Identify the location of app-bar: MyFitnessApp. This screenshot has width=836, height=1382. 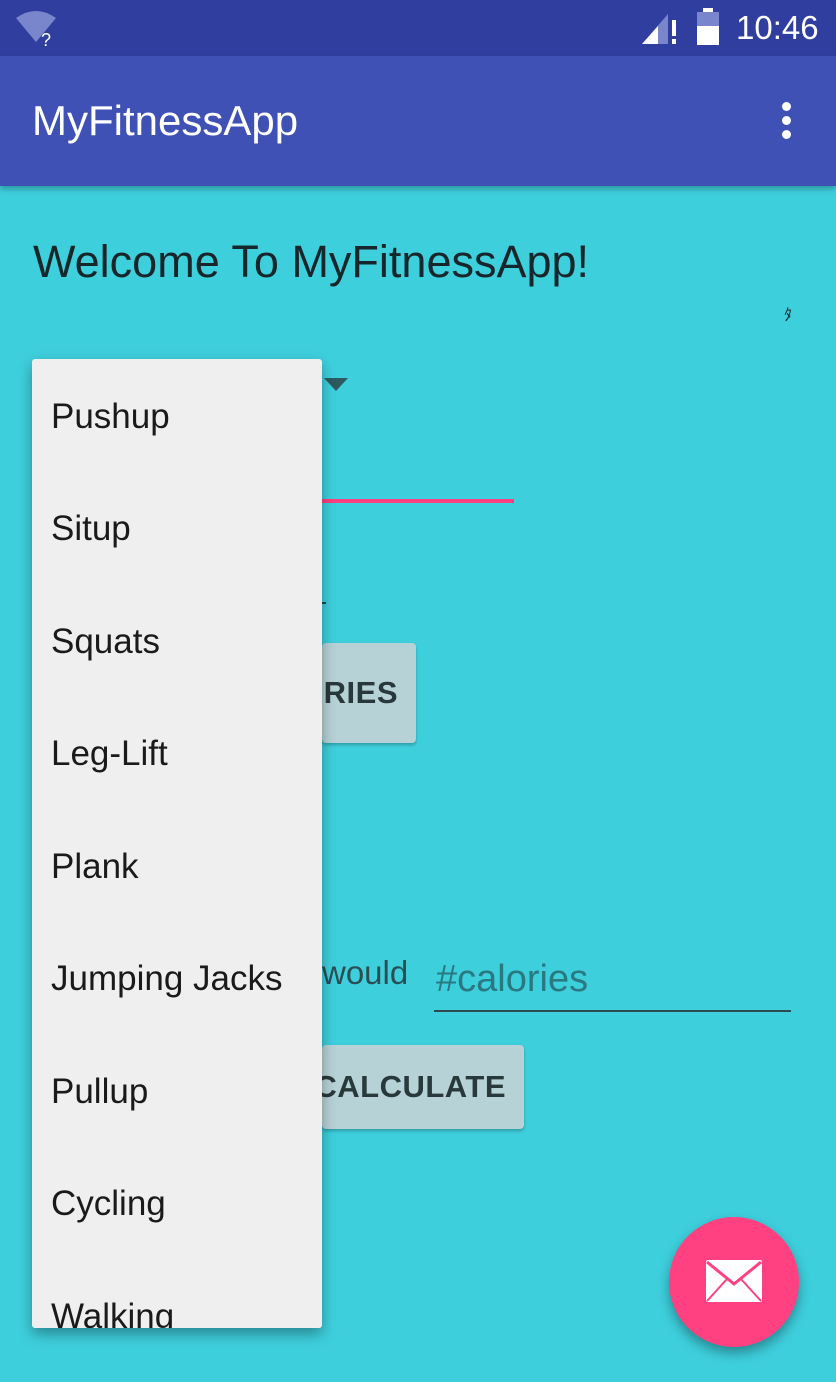
(418, 121).